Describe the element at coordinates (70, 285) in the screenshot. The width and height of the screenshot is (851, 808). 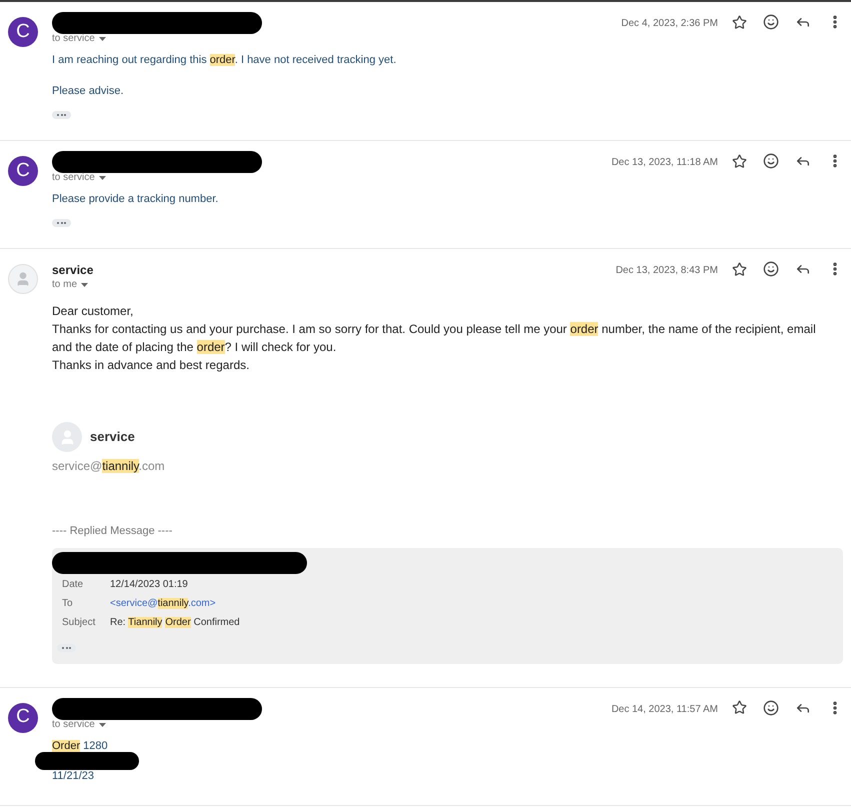
I see `recipient-dropdown: to me` at that location.